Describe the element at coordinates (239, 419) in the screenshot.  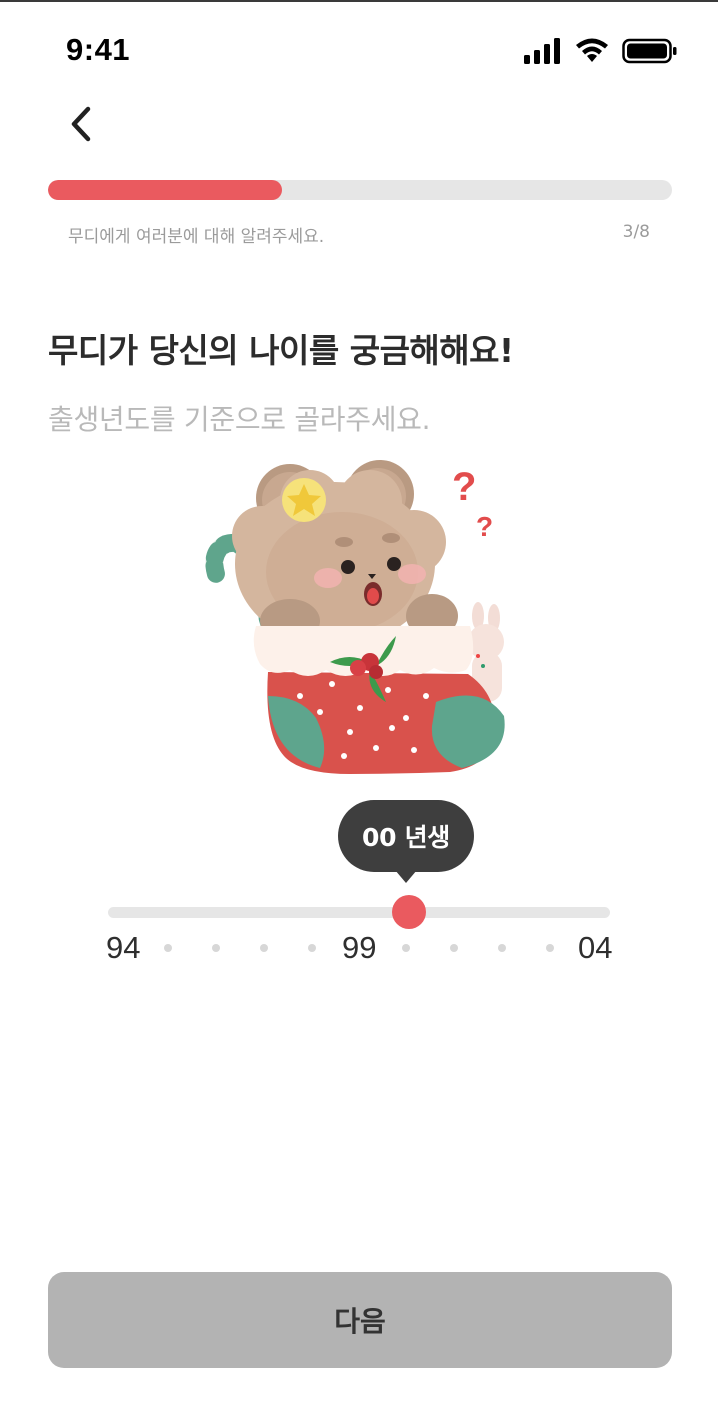
I see `question-subtitle: 출생년도를 기준으로 골라주세요.` at that location.